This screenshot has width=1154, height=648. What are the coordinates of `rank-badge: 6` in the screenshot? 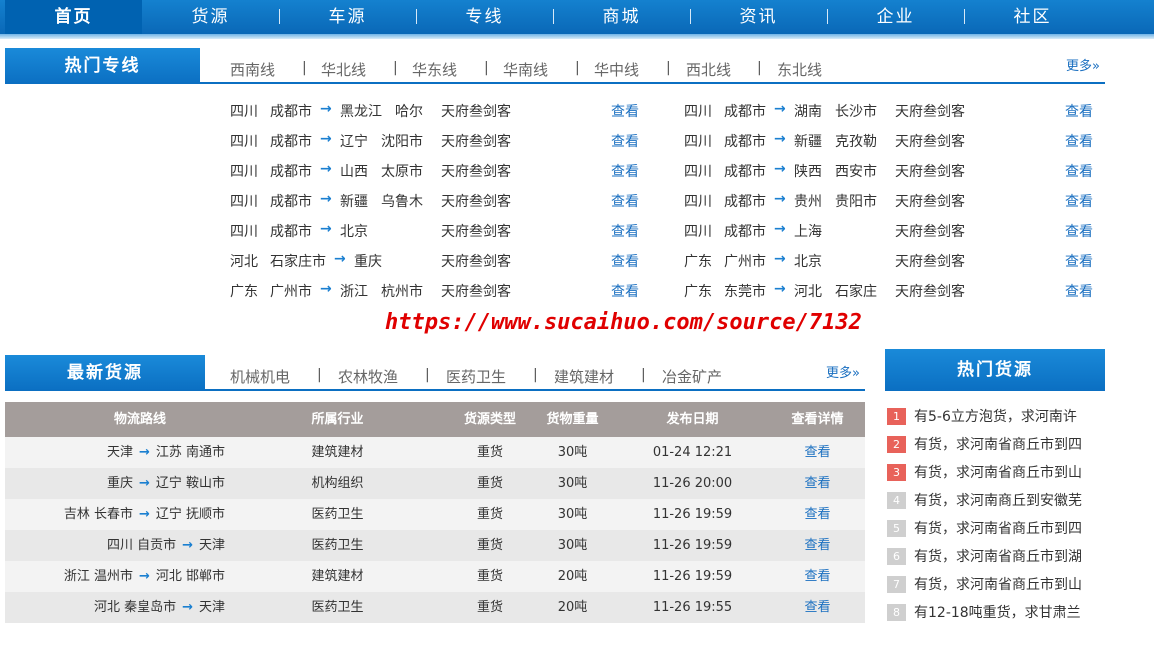 It's located at (896, 556).